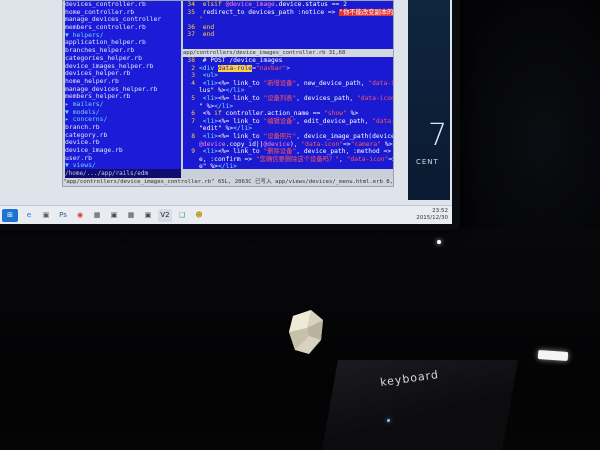 The height and width of the screenshot is (450, 600). What do you see at coordinates (191, 35) in the screenshot?
I see `line-number: 37` at bounding box center [191, 35].